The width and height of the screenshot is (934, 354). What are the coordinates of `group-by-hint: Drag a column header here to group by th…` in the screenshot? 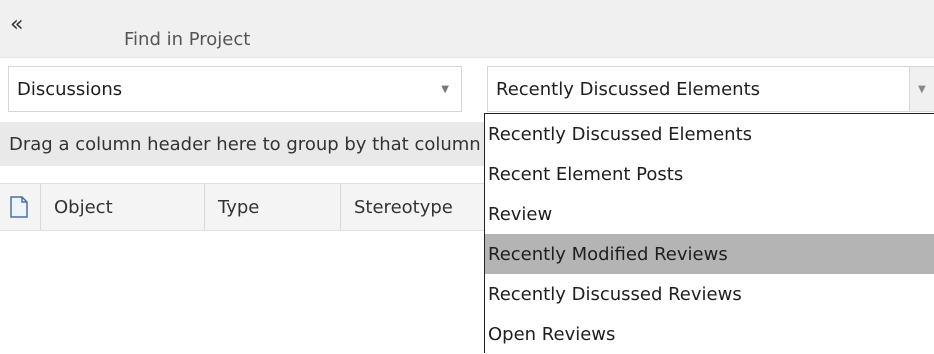 It's located at (245, 144).